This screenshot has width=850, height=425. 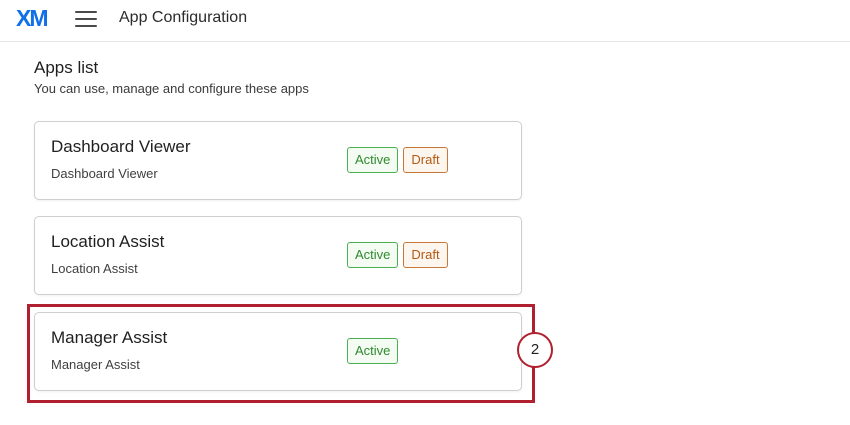 What do you see at coordinates (32, 18) in the screenshot?
I see `xm-logo: XM` at bounding box center [32, 18].